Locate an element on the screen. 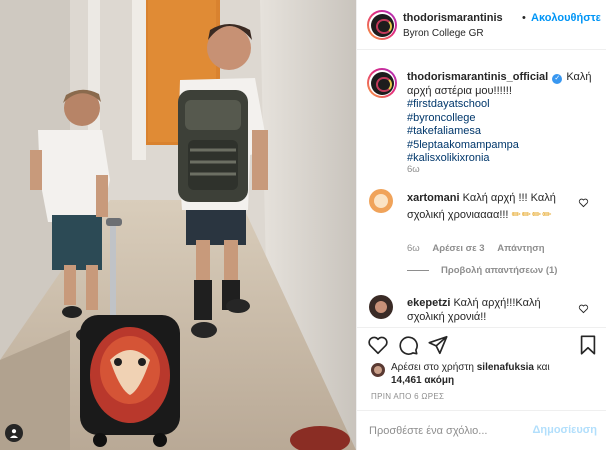 This screenshot has width=606, height=450. add-comment-input is located at coordinates (449, 431).